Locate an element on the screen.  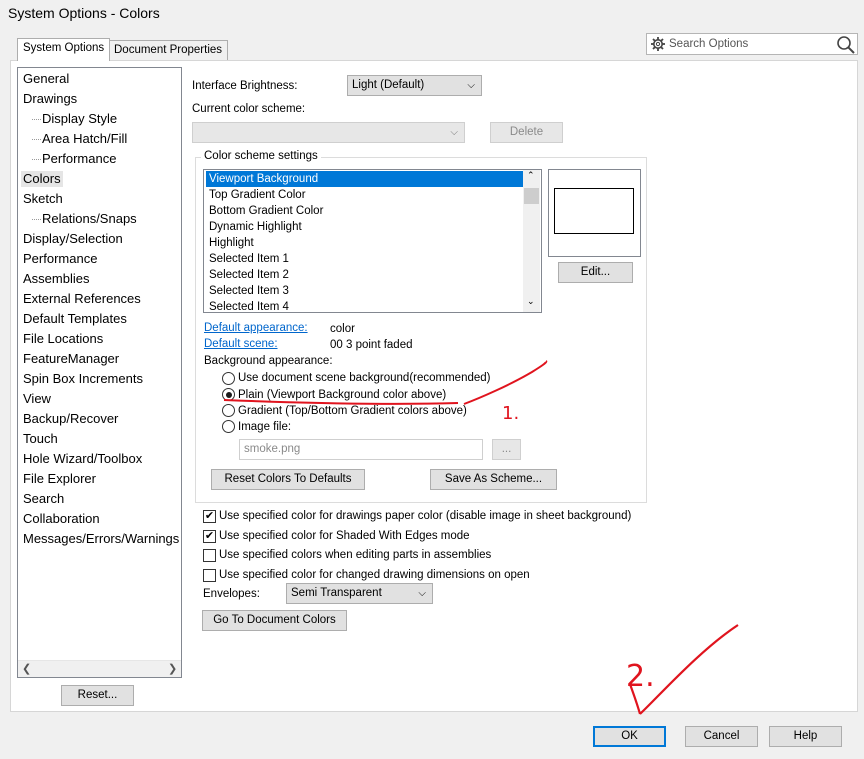
tree-item: Area Hatch/Fill is located at coordinates (84, 139).